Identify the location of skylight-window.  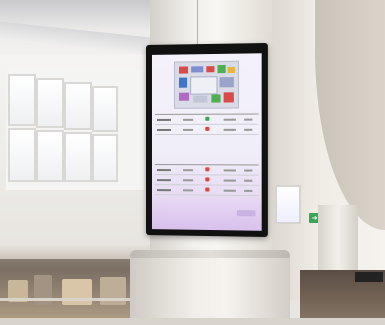
(75, 130).